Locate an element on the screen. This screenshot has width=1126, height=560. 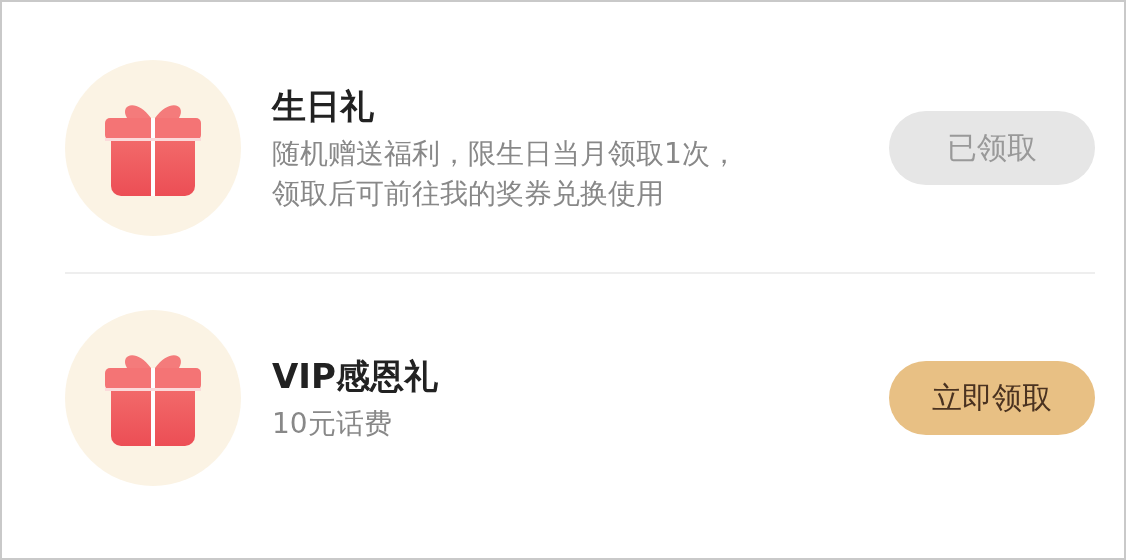
gift-description: 随机赠送福利，限生日当月领取1次， is located at coordinates (505, 154).